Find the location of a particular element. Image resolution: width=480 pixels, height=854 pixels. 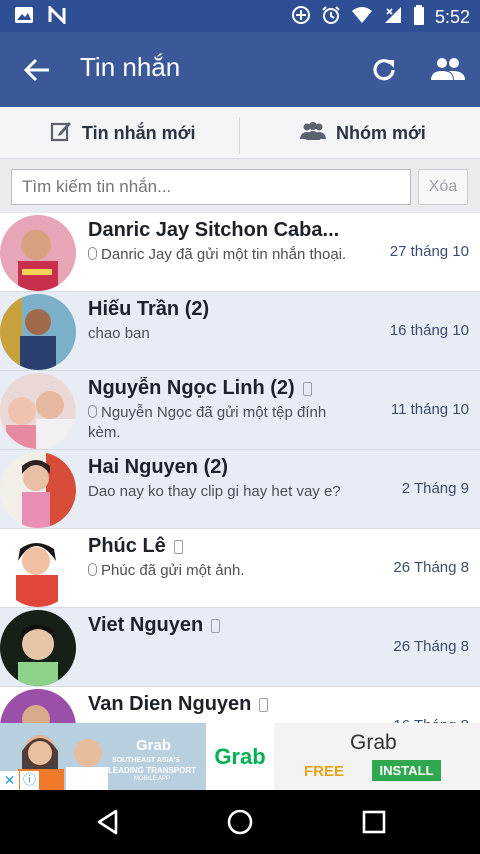

new-message-button: Tin nhắn mới is located at coordinates (122, 133).